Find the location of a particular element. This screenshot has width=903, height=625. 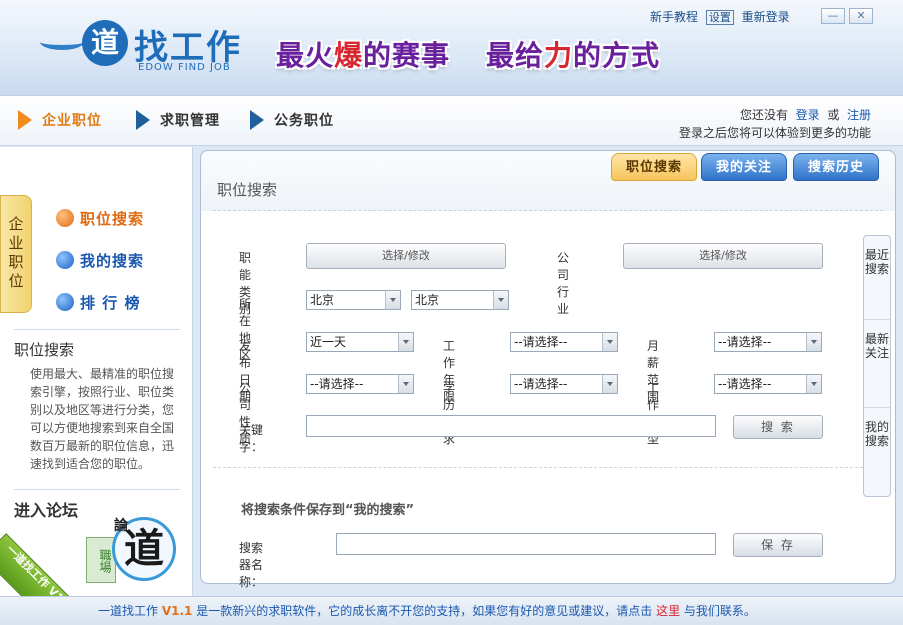

relogin-link: 重新登录 is located at coordinates (766, 17).